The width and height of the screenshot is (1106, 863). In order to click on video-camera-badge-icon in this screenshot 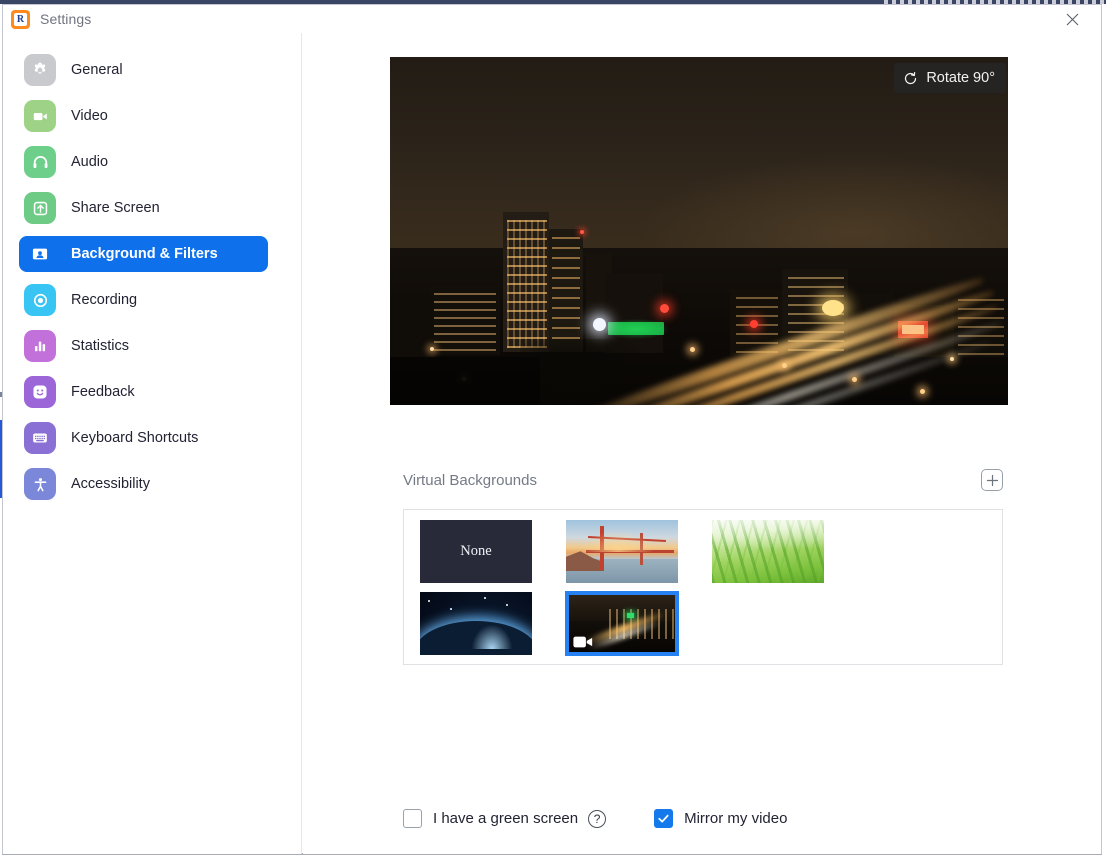, I will do `click(583, 641)`.